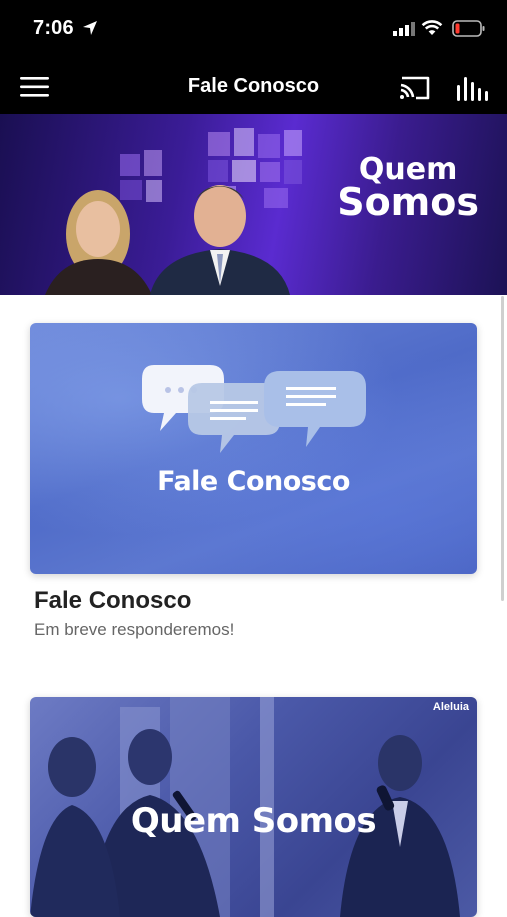 The width and height of the screenshot is (507, 917). Describe the element at coordinates (253, 86) in the screenshot. I see `navigation-bar: Fale Conosco` at that location.